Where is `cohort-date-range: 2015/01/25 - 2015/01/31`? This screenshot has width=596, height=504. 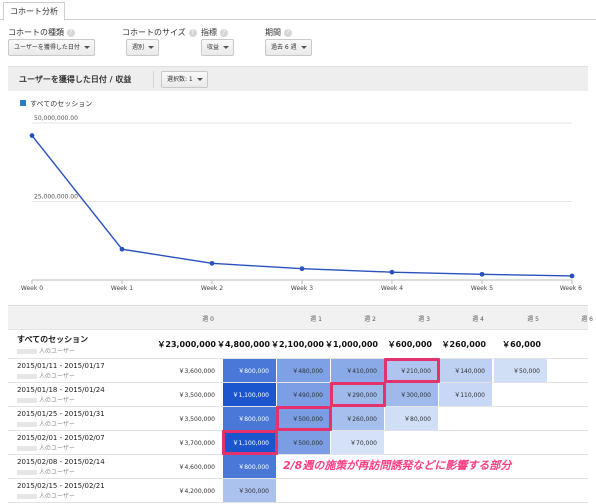 cohort-date-range: 2015/01/25 - 2015/01/31 is located at coordinates (61, 413).